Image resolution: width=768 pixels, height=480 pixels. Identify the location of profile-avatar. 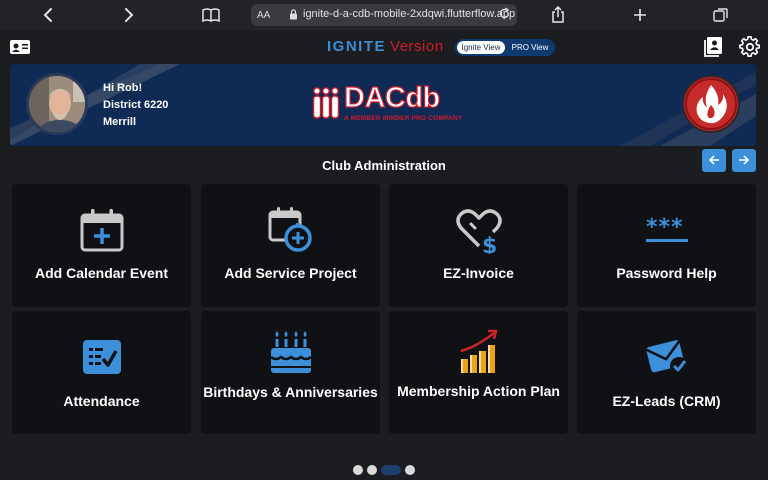
(57, 104).